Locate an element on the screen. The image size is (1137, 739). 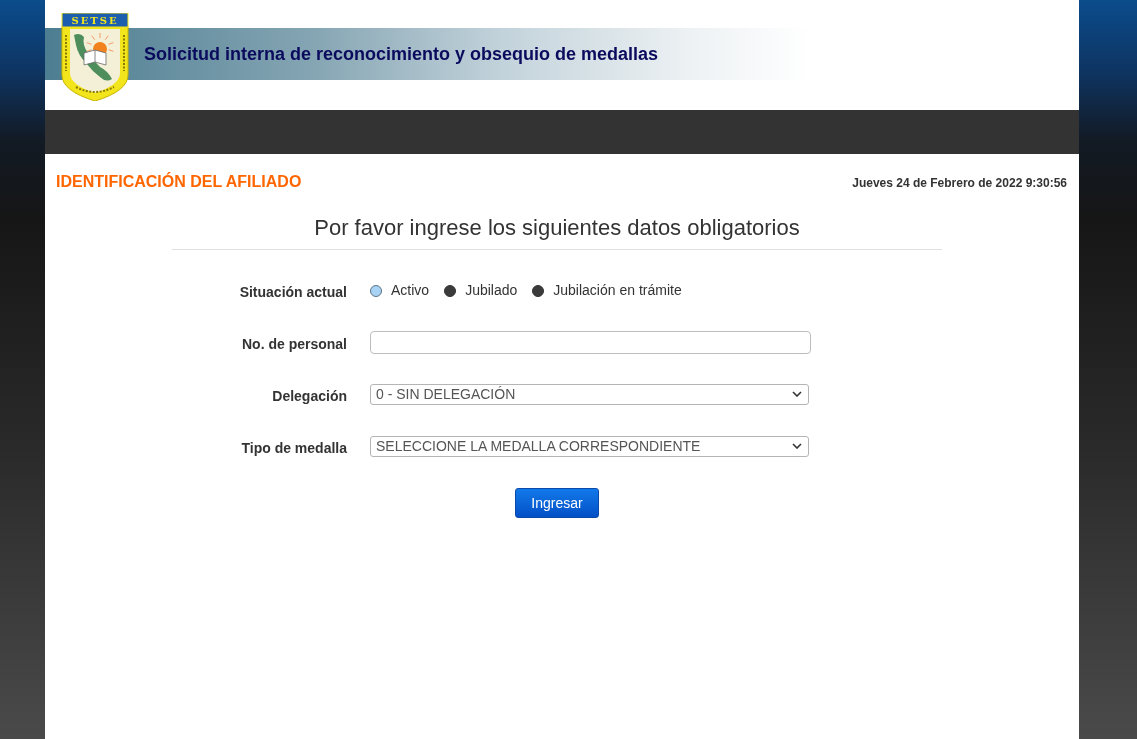
radio-label: Jubilación en trámite is located at coordinates (617, 290).